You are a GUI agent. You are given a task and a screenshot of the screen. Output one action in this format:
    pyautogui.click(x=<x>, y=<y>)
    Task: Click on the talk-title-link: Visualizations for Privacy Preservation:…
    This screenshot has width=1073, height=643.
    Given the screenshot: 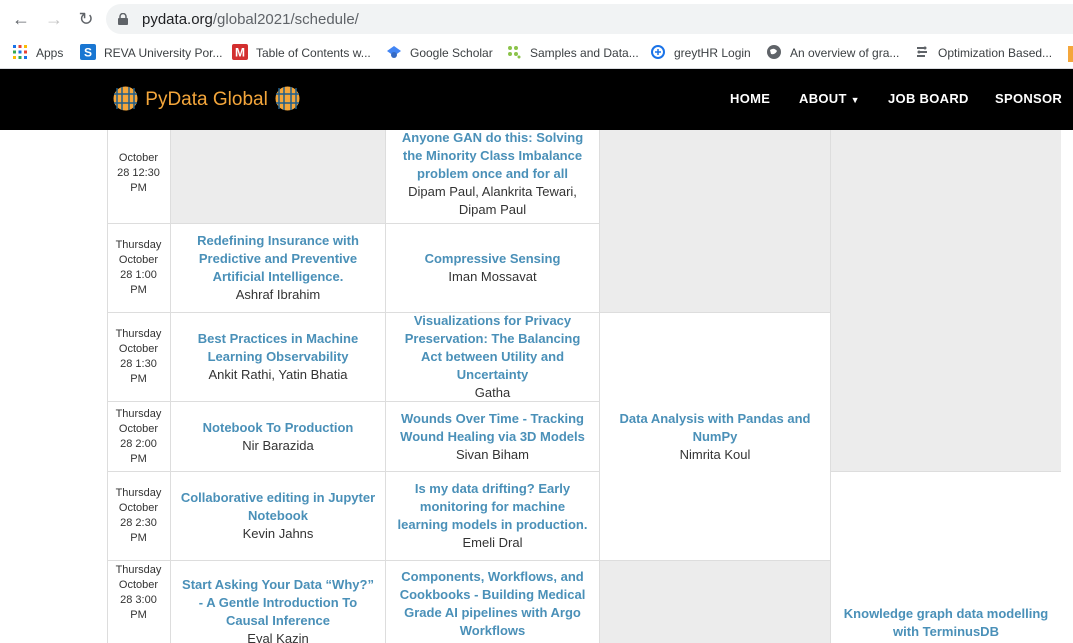 What is the action you would take?
    pyautogui.click(x=492, y=348)
    